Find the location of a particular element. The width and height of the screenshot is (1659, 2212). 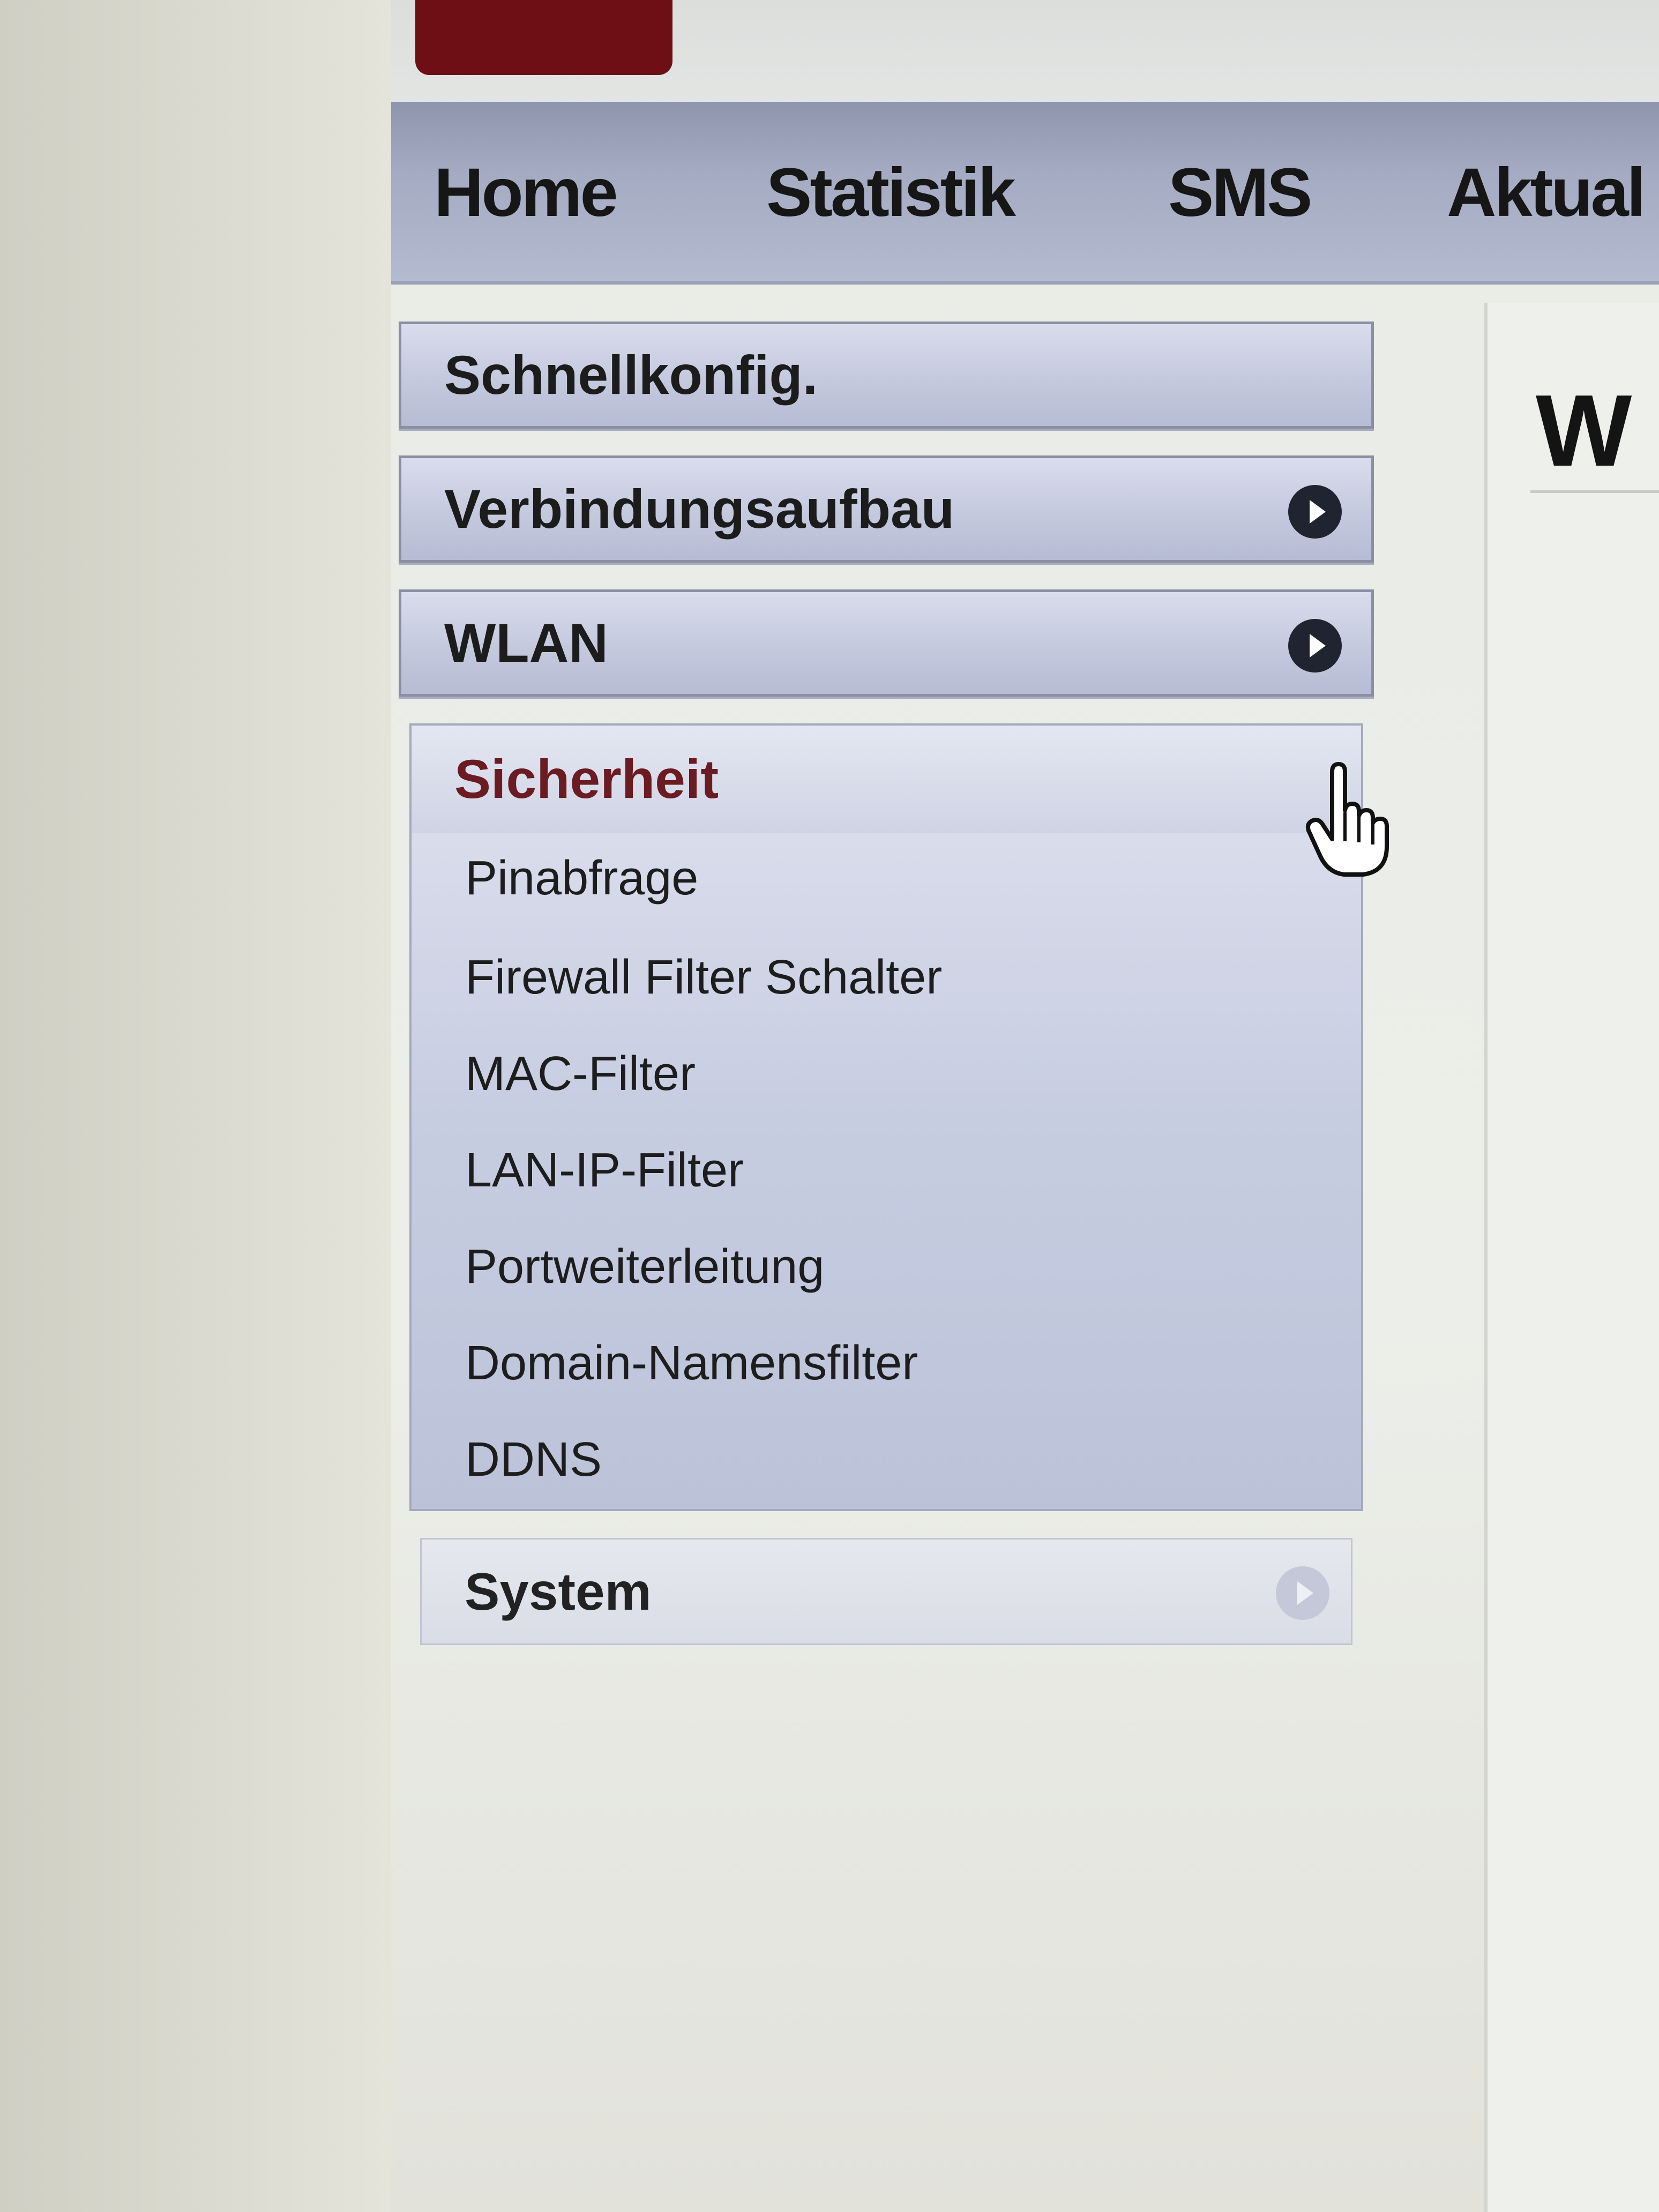

nav-item-sms: SMS is located at coordinates (1240, 193).